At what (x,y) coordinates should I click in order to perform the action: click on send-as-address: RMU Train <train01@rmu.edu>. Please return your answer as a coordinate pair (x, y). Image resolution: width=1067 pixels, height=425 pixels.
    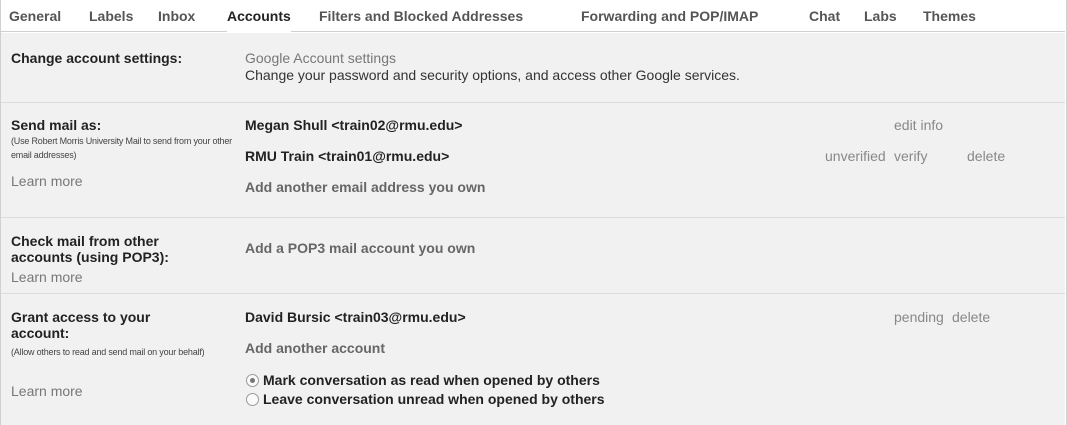
    Looking at the image, I should click on (347, 156).